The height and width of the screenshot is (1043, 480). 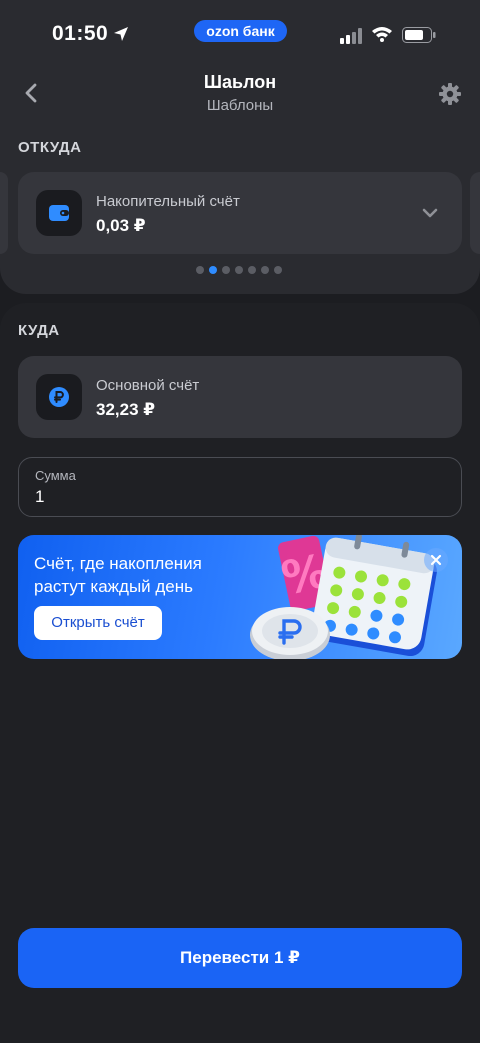 I want to click on battery-icon, so click(x=419, y=35).